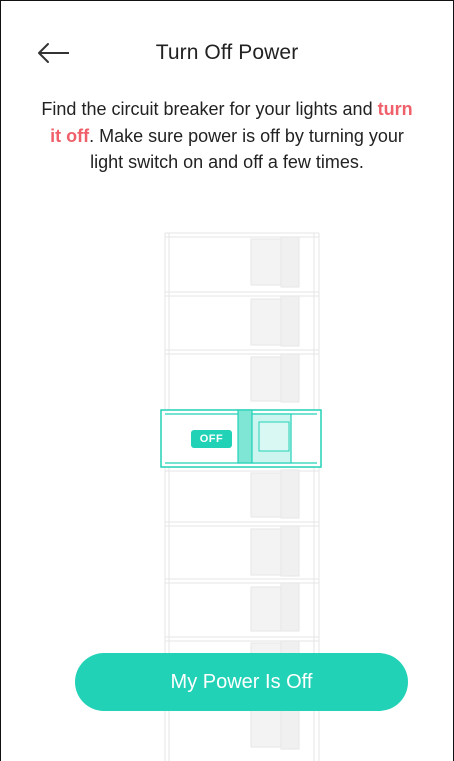 This screenshot has width=454, height=761. Describe the element at coordinates (241, 682) in the screenshot. I see `my-power-is-off-button: My Power Is Off` at that location.